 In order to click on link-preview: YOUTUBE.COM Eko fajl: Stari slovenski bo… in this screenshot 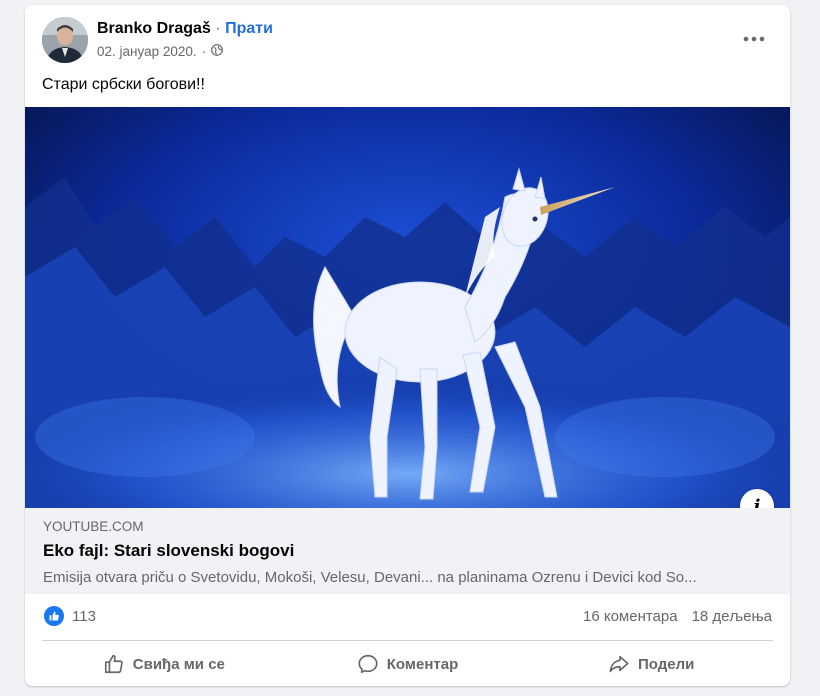, I will do `click(407, 551)`.